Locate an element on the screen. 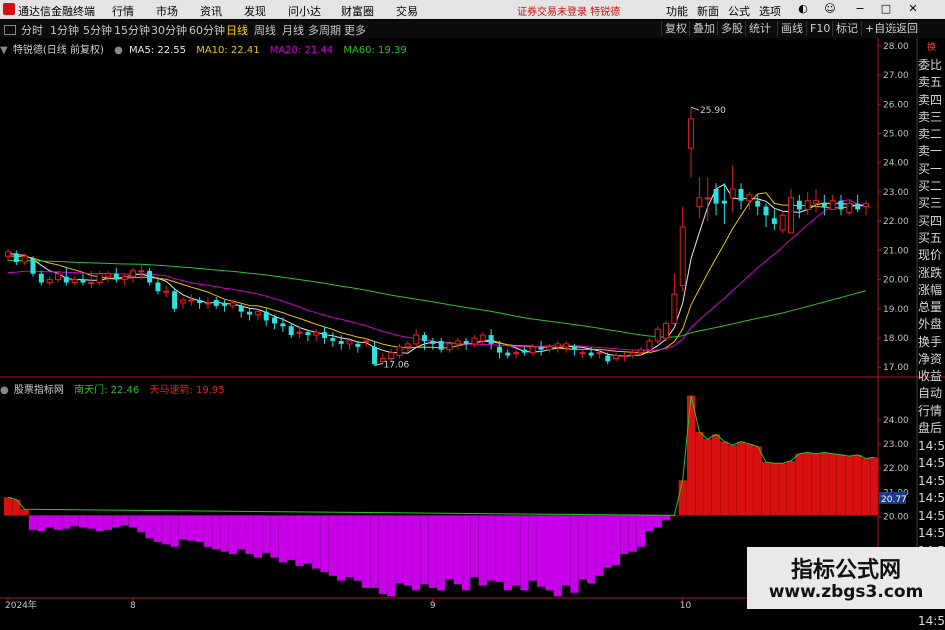 Image resolution: width=945 pixels, height=630 pixels. y-tick-label: 26.00 is located at coordinates (896, 105).